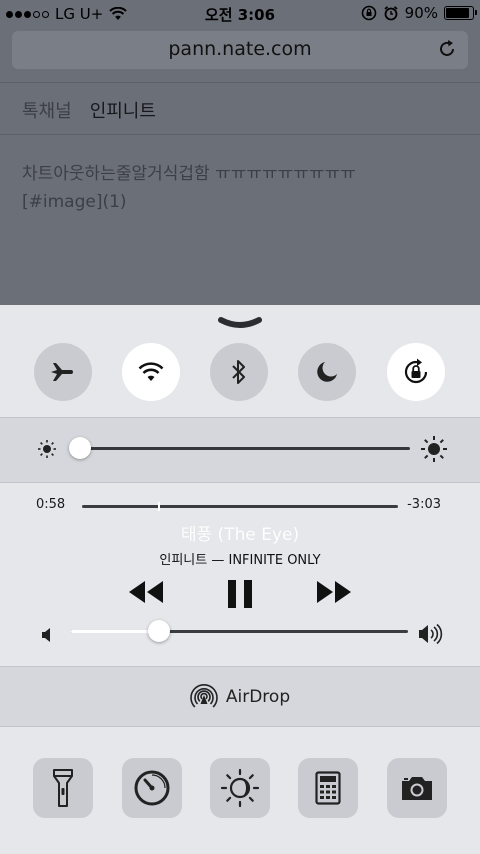  Describe the element at coordinates (240, 14) in the screenshot. I see `status-bar: LG U+ 오전 3:06 90%` at that location.